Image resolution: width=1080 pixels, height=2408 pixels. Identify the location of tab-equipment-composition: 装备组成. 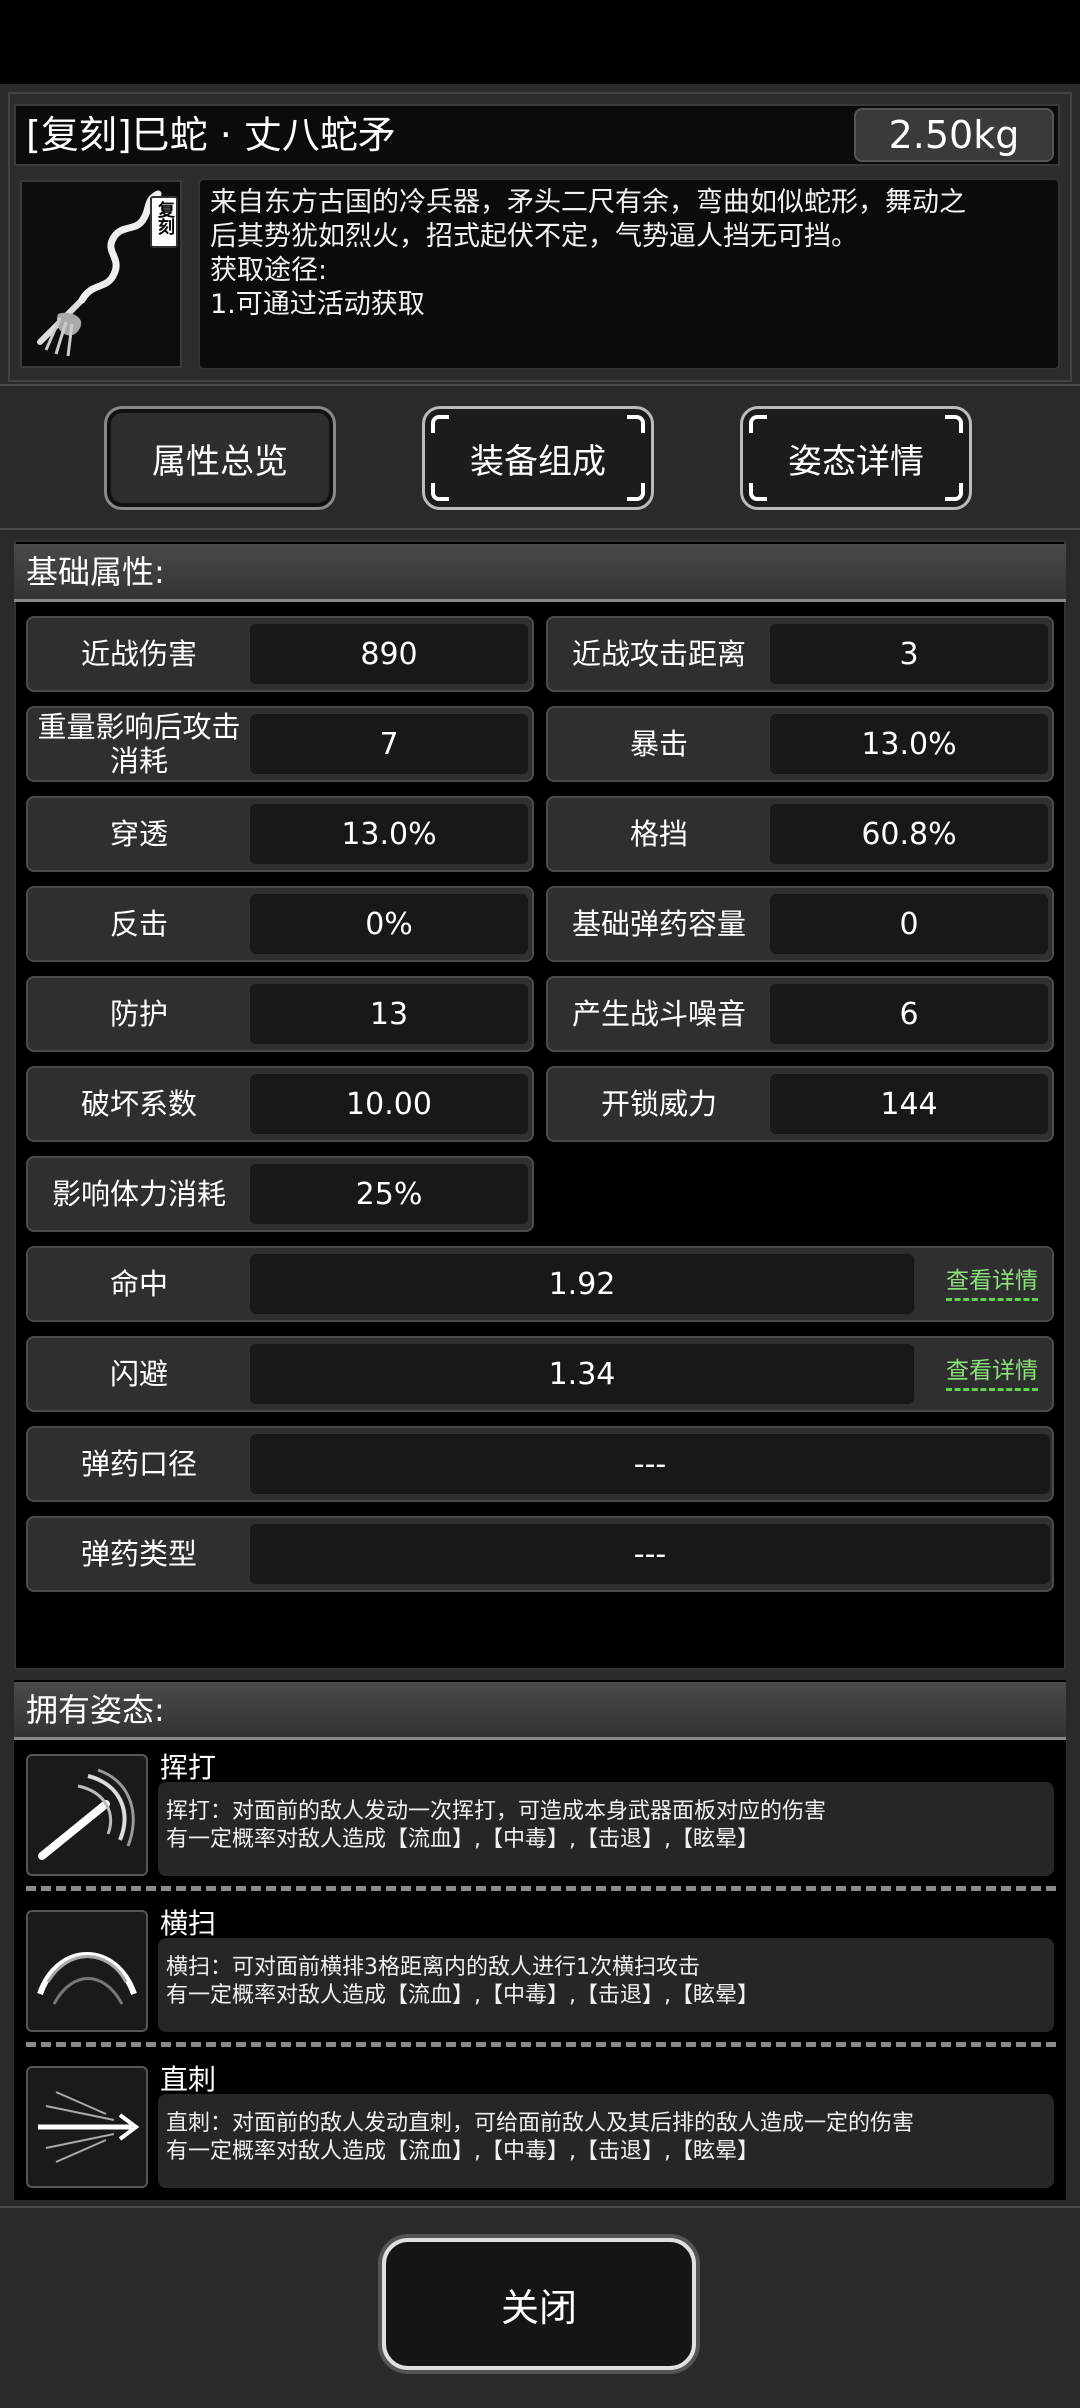
(538, 458).